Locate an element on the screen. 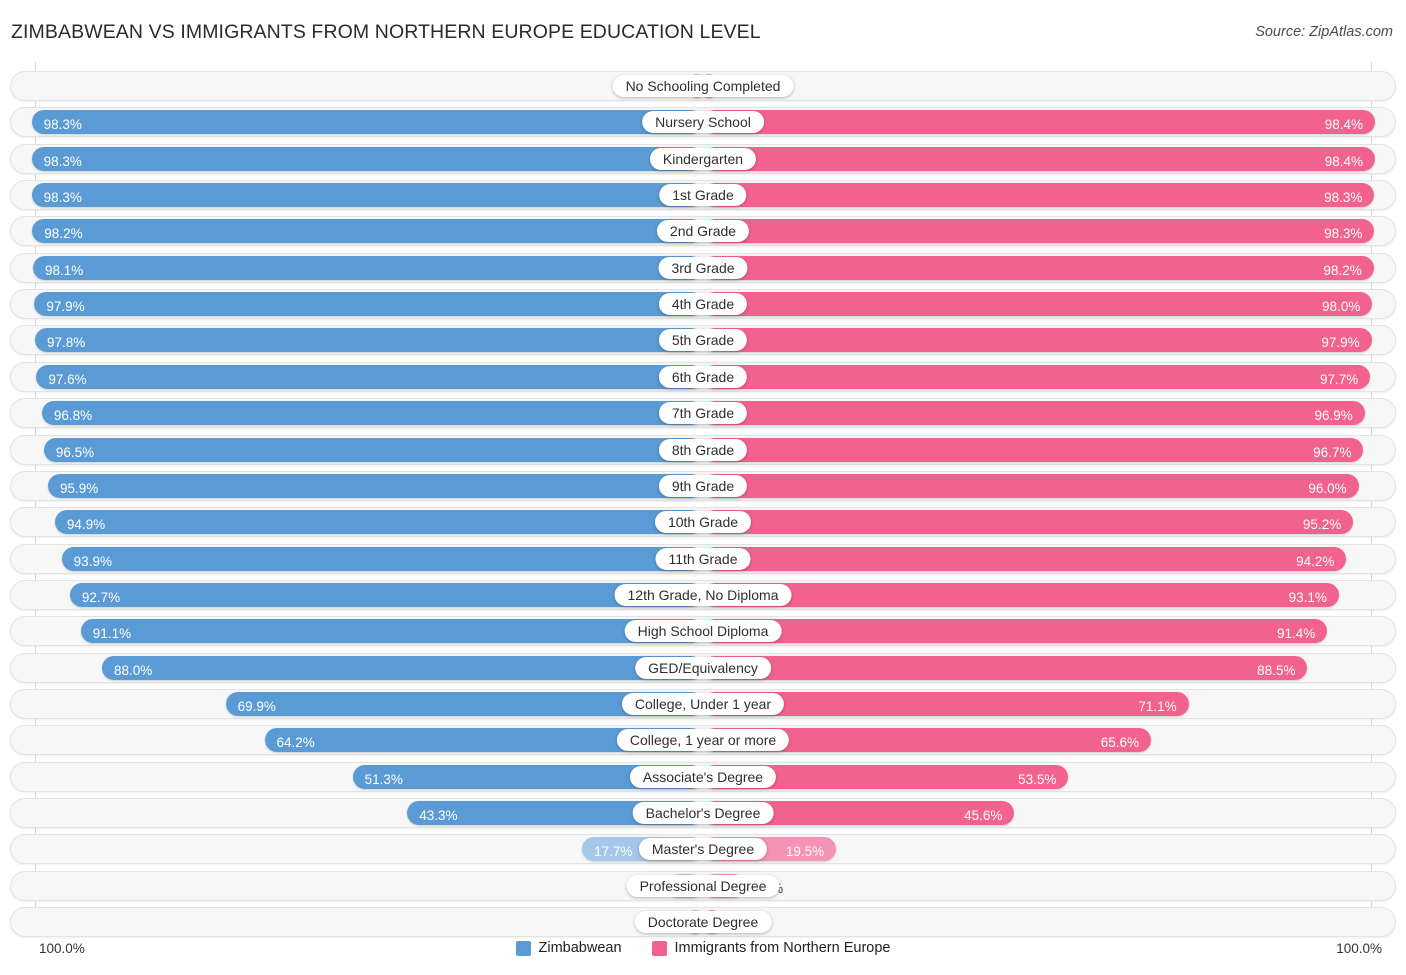  bar-value-immigrants-northern-europe: 45.6% is located at coordinates (983, 815).